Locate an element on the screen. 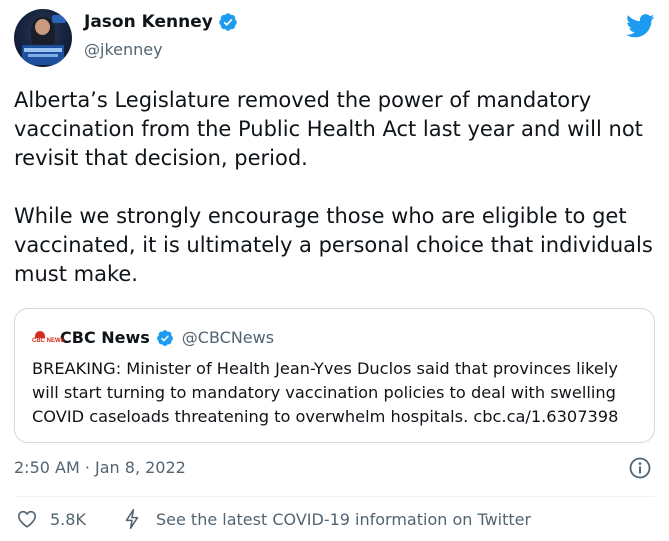  author-handle: @jkenney is located at coordinates (123, 49).